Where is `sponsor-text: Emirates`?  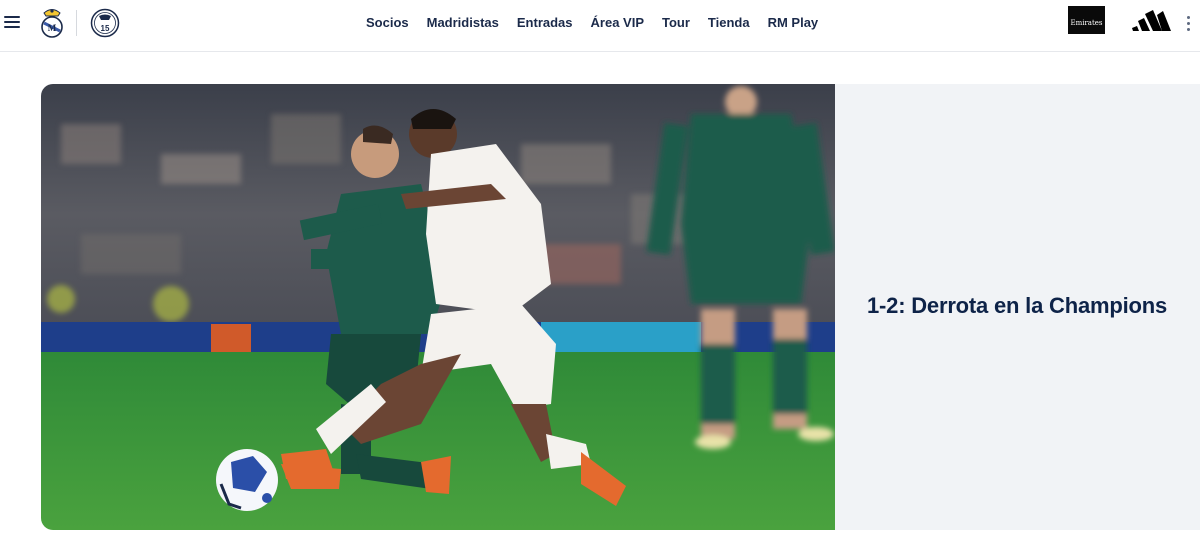
sponsor-text: Emirates is located at coordinates (1086, 23).